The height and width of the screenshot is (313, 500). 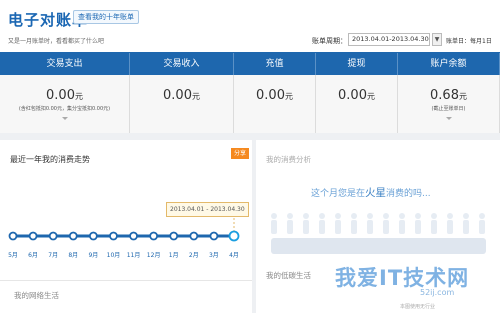 I want to click on crowd-silhouette-icon, so click(x=378, y=233).